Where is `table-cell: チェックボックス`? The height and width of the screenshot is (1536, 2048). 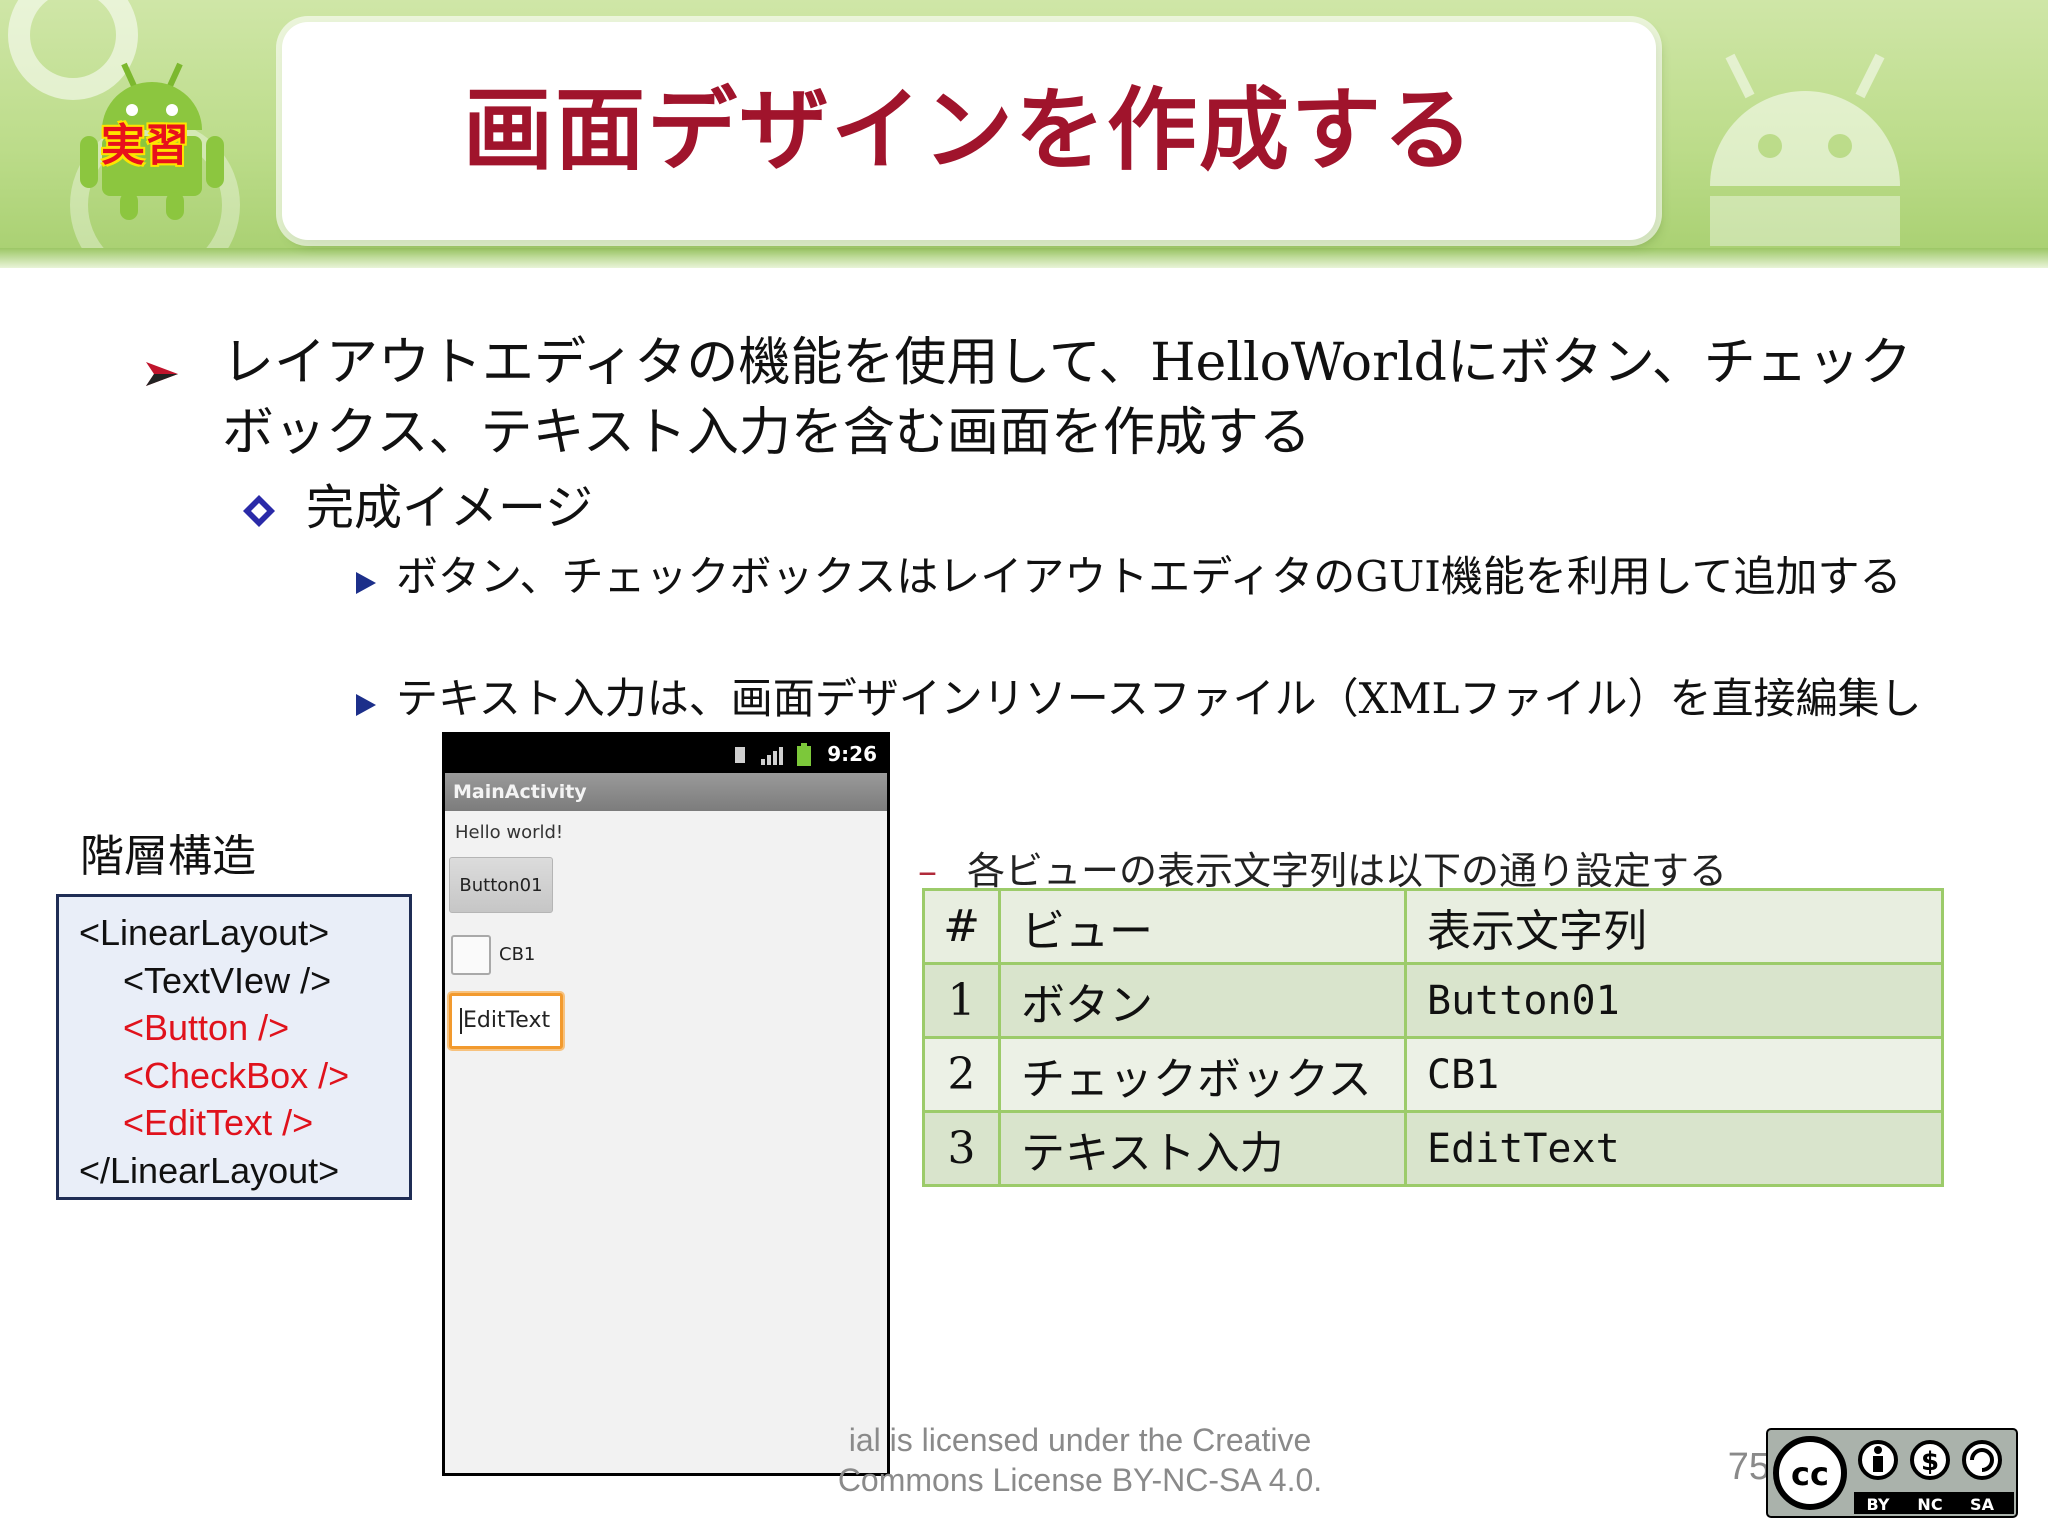
table-cell: チェックボックス is located at coordinates (1202, 1074).